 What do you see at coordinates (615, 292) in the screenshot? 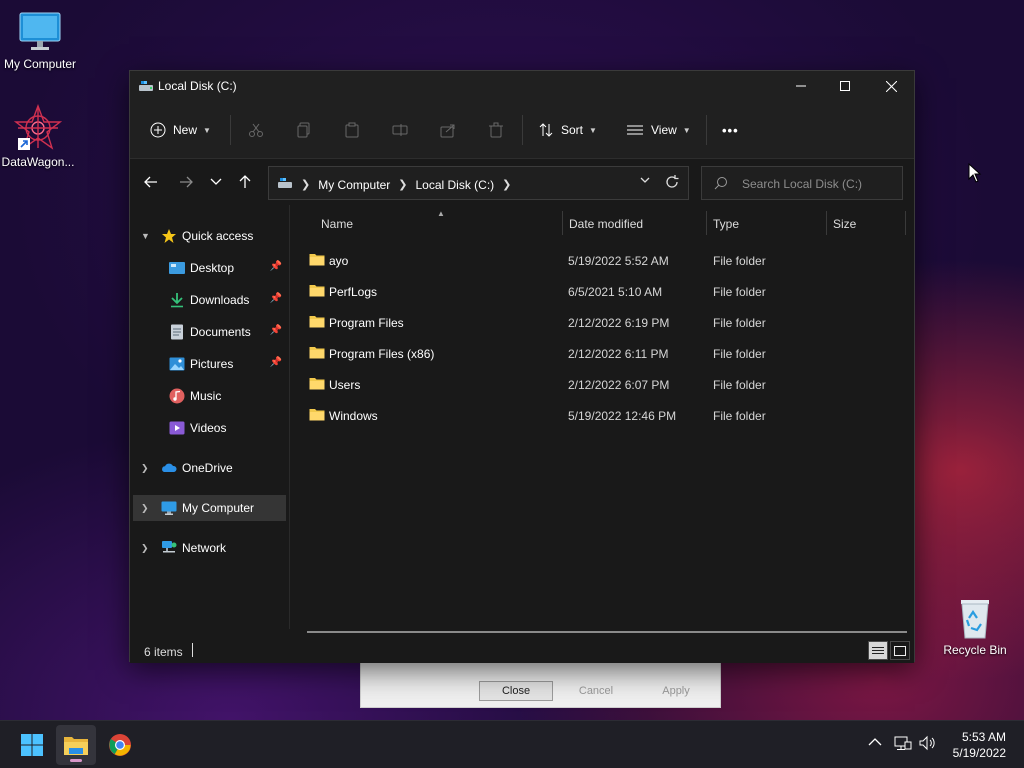
I see `file-date-modified: 6/5/2021 5:10 AM` at bounding box center [615, 292].